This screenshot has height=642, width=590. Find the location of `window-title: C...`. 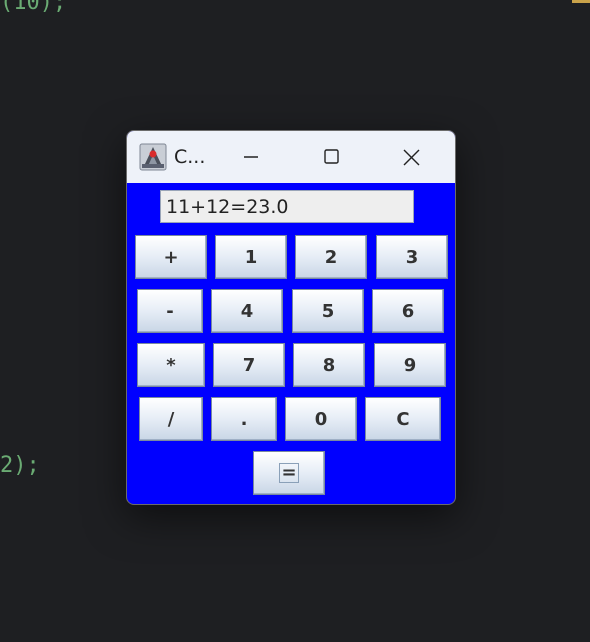

window-title: C... is located at coordinates (190, 157).